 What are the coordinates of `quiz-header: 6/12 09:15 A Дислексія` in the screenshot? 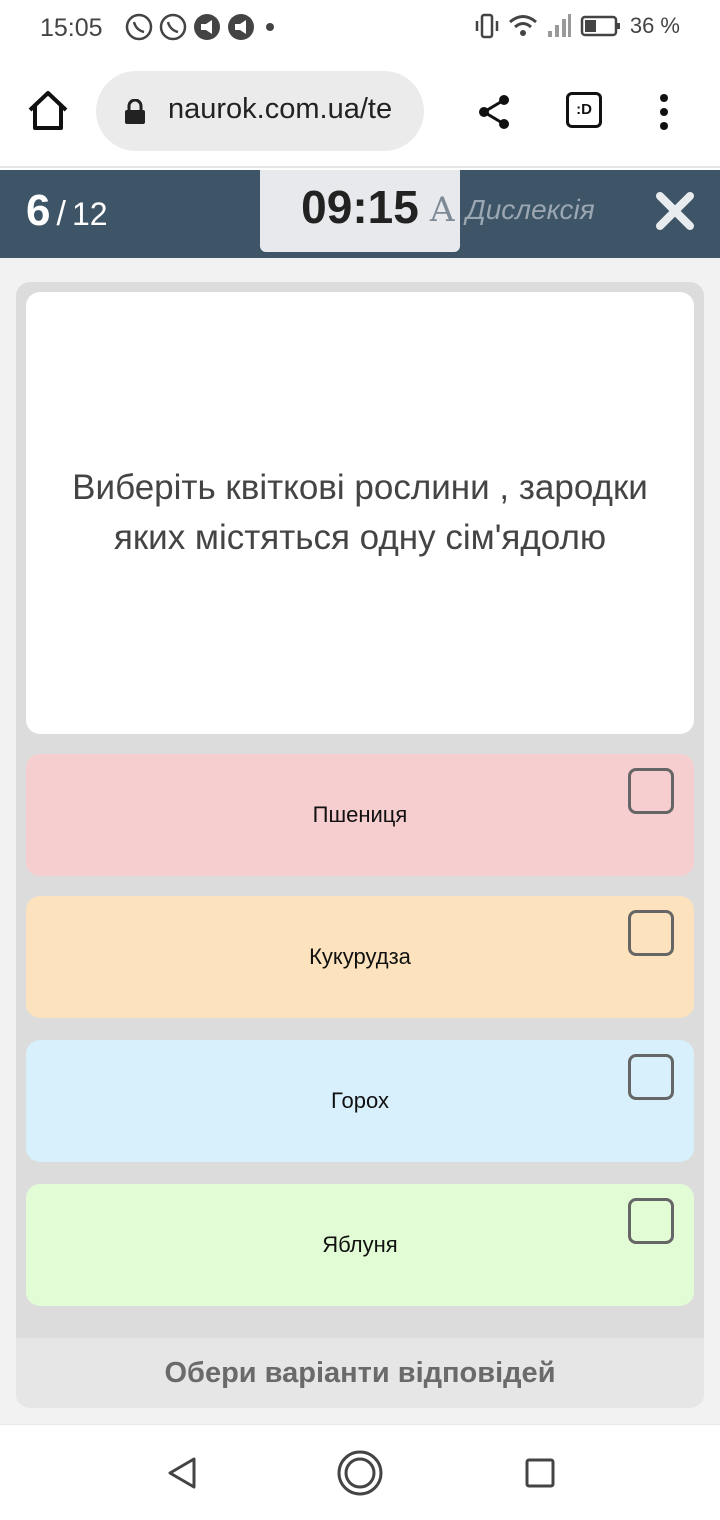 It's located at (360, 214).